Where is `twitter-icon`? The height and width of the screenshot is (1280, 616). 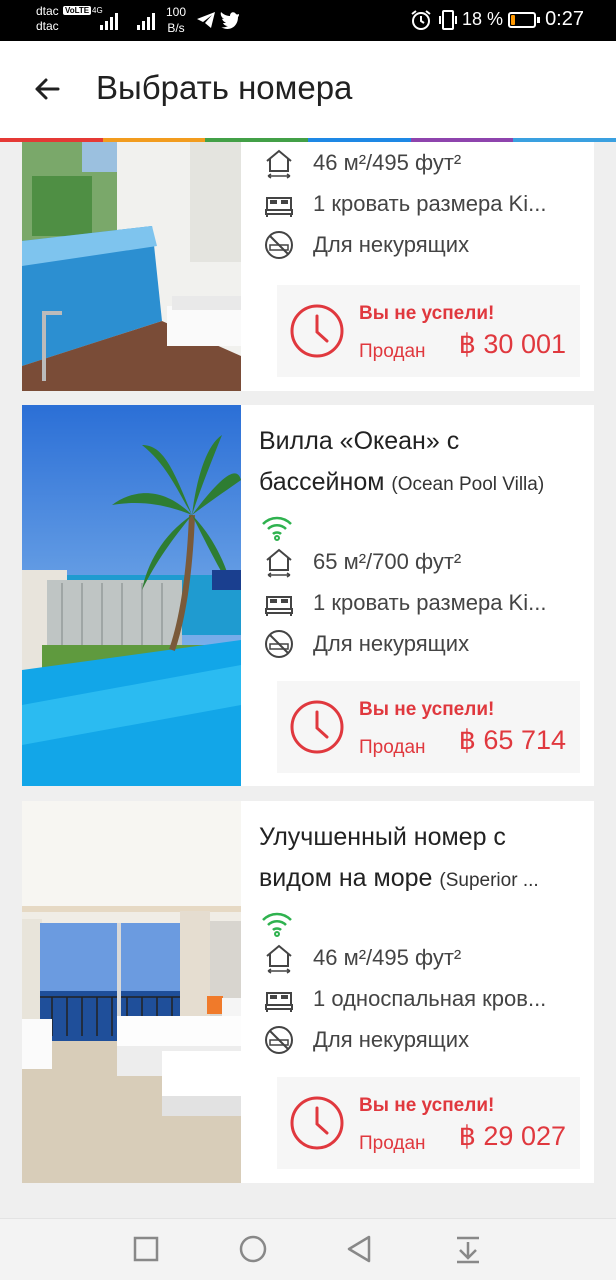
twitter-icon is located at coordinates (229, 20).